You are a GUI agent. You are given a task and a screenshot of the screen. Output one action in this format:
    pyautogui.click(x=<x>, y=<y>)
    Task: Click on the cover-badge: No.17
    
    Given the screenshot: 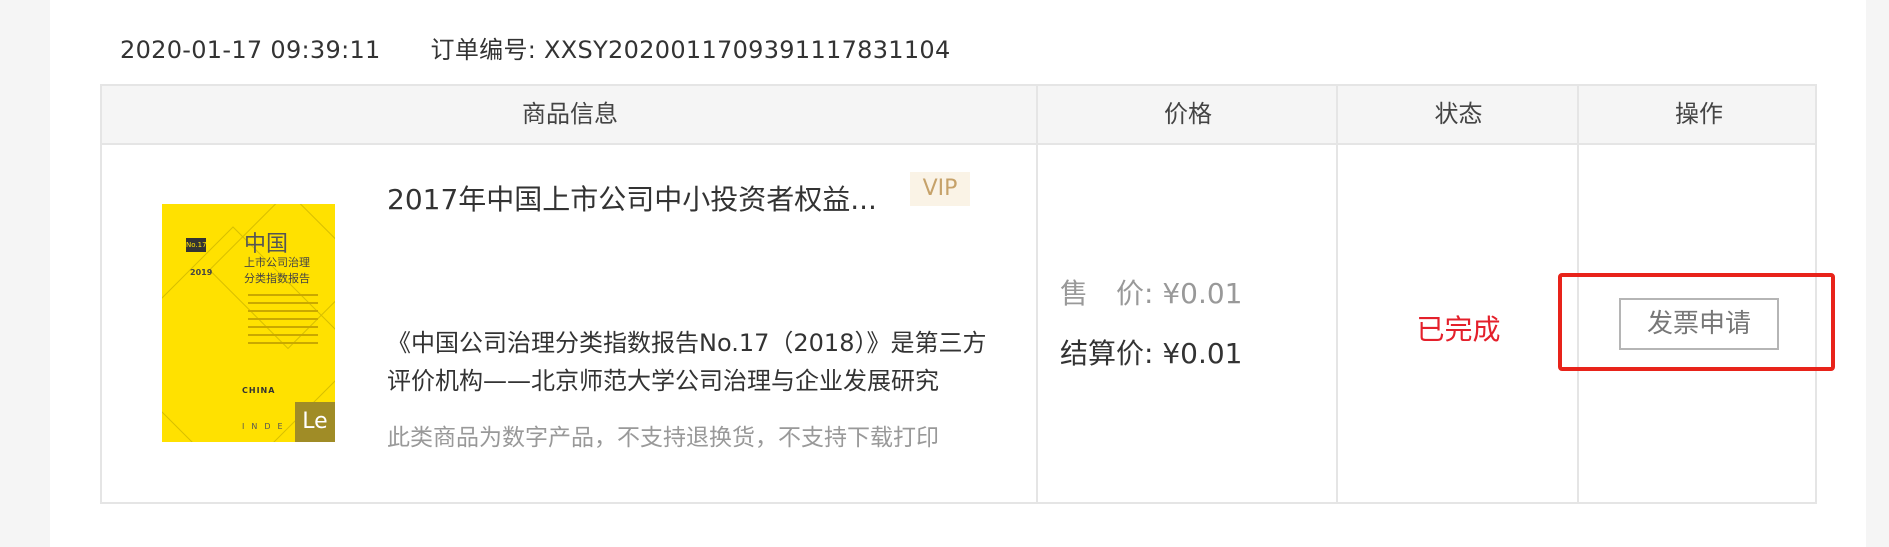 What is the action you would take?
    pyautogui.click(x=196, y=245)
    